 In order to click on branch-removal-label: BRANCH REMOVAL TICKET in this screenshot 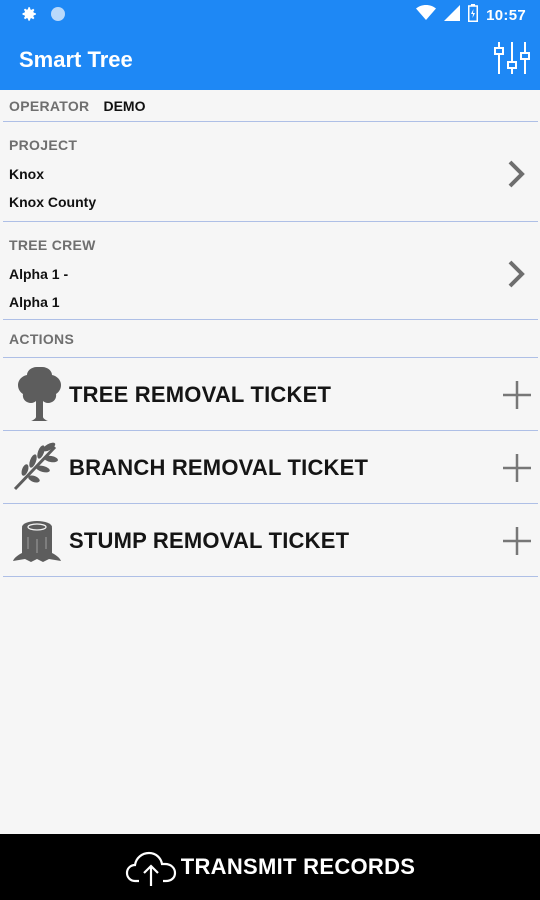, I will do `click(219, 467)`.